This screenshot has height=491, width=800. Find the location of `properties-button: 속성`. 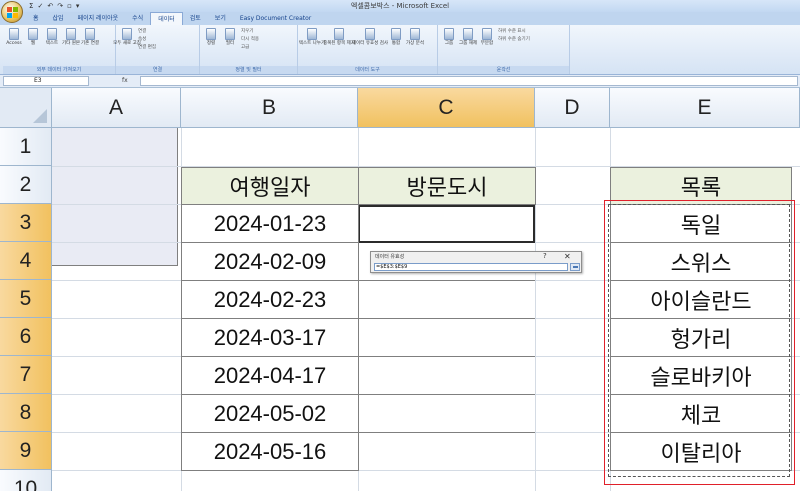

properties-button: 속성 is located at coordinates (147, 39).